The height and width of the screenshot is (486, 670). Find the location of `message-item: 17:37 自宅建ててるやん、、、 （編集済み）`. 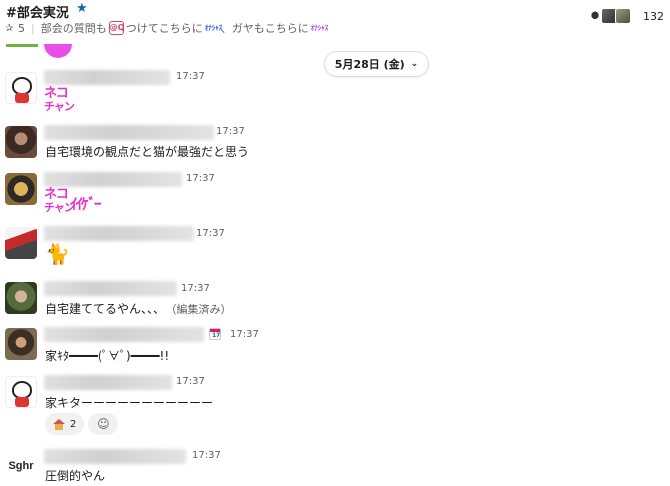

message-item: 17:37 自宅建ててるやん、、、 （編集済み） is located at coordinates (335, 300).